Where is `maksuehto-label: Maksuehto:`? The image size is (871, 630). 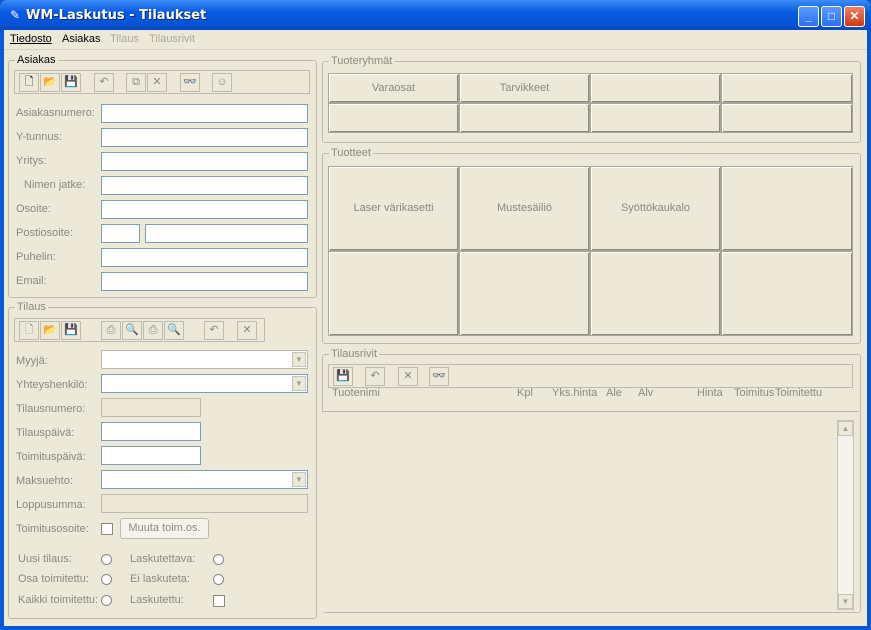 maksuehto-label: Maksuehto: is located at coordinates (44, 481).